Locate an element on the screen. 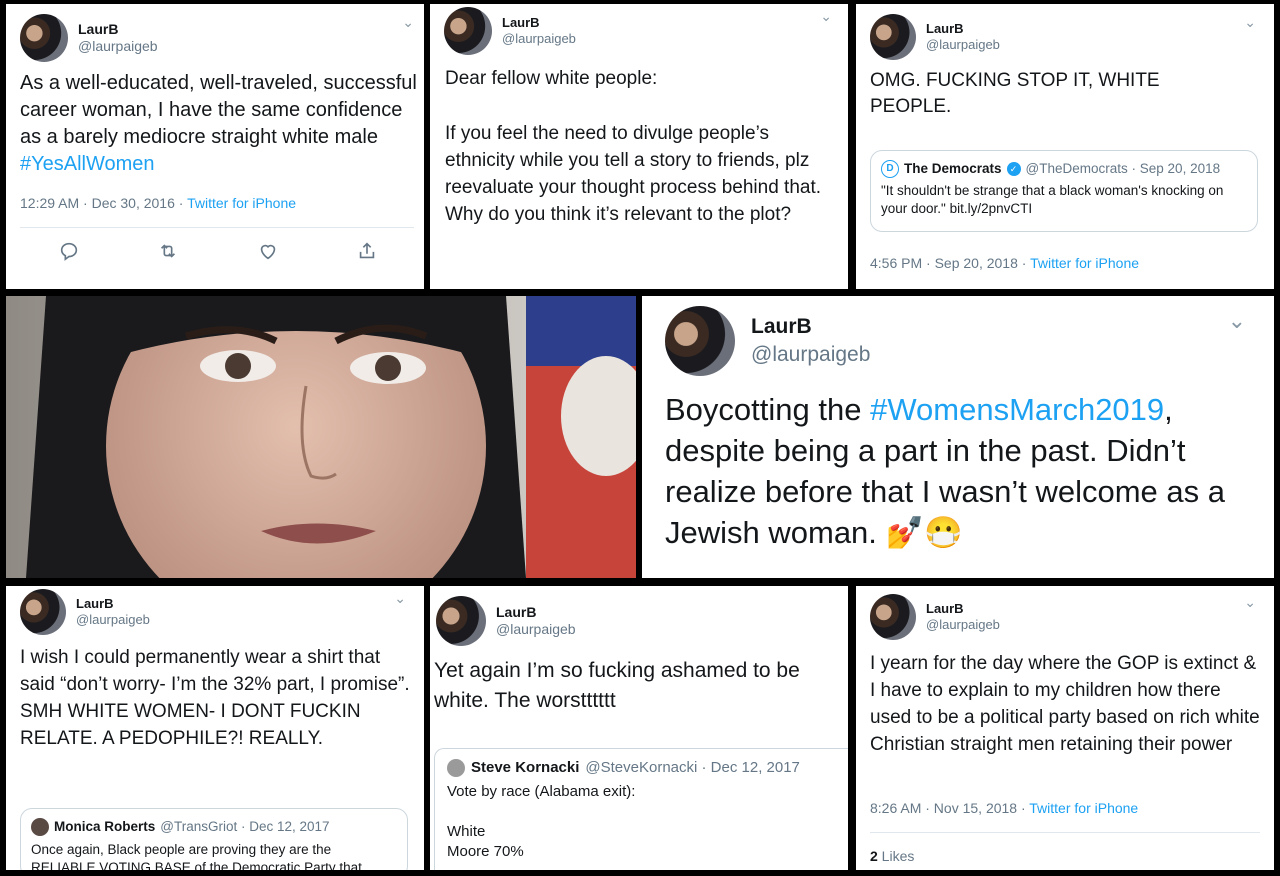  likes-label: Likes is located at coordinates (896, 856).